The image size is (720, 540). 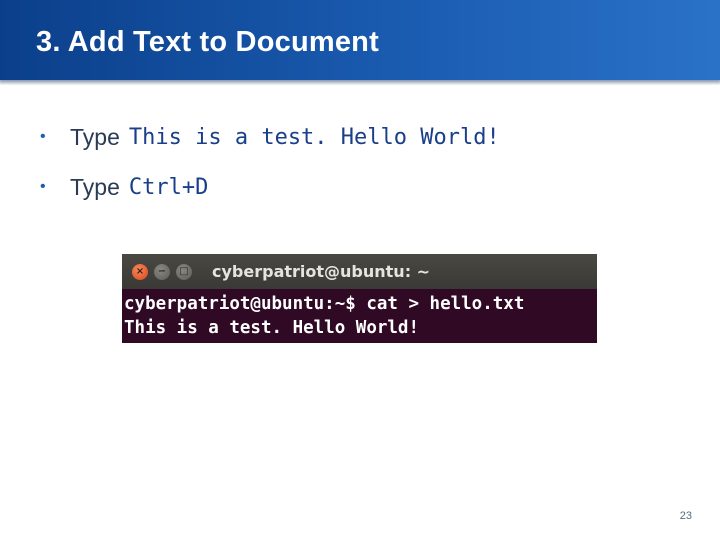 I want to click on terminal-title-bar: × − □ cyberpatriot@ubuntu: ~, so click(x=359, y=271).